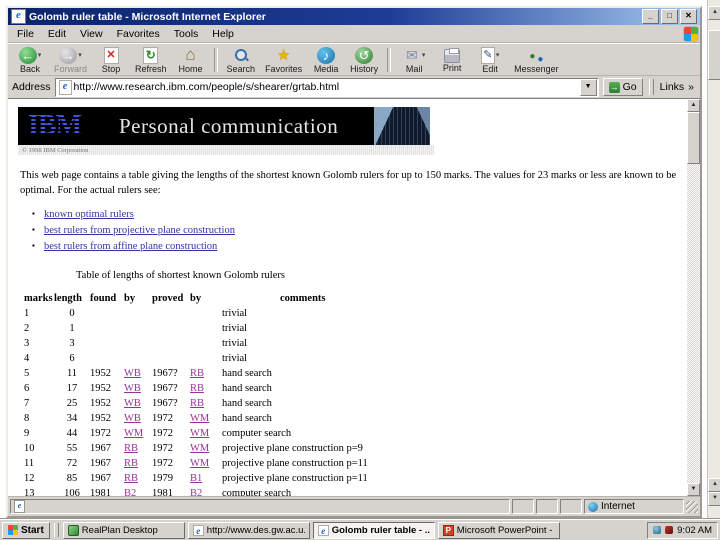 The width and height of the screenshot is (720, 540). I want to click on table-cell: WB, so click(138, 386).